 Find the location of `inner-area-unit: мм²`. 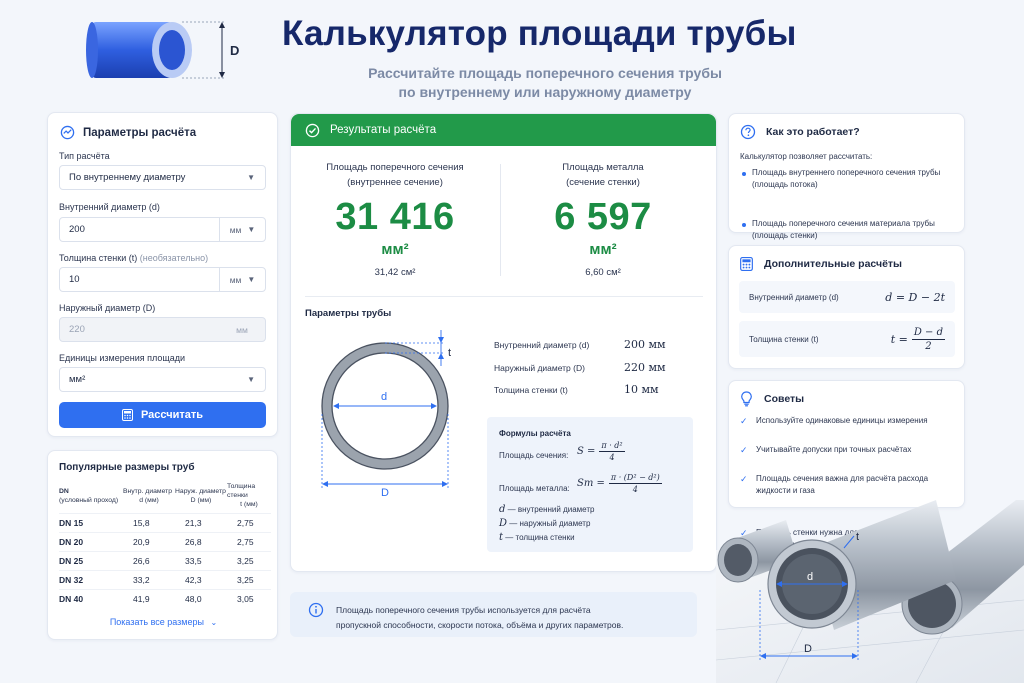

inner-area-unit: мм² is located at coordinates (395, 249).